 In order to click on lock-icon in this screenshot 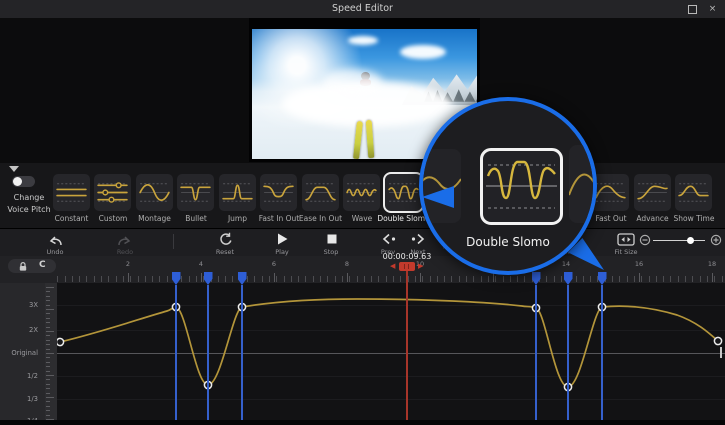, I will do `click(23, 266)`.